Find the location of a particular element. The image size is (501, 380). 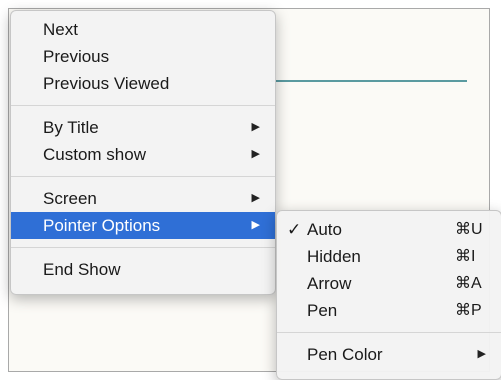

menu-item-label: Next is located at coordinates (60, 29).